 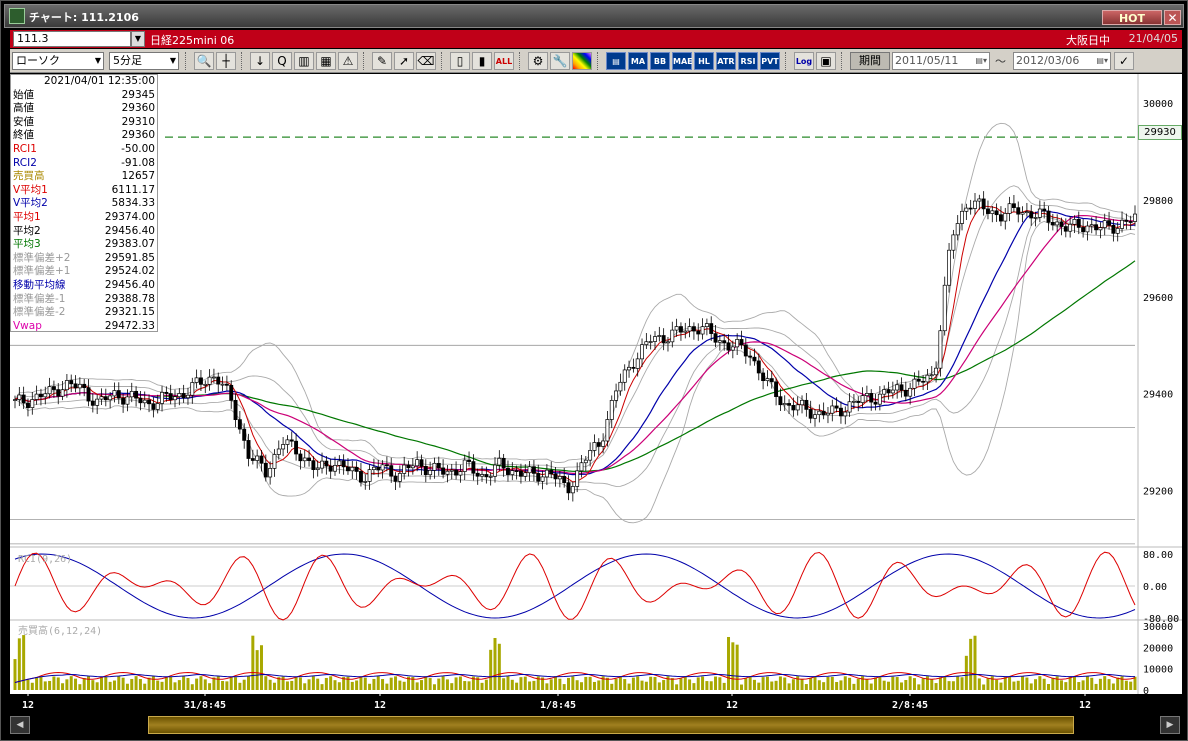 I want to click on atr-button: ATR, so click(x=726, y=61).